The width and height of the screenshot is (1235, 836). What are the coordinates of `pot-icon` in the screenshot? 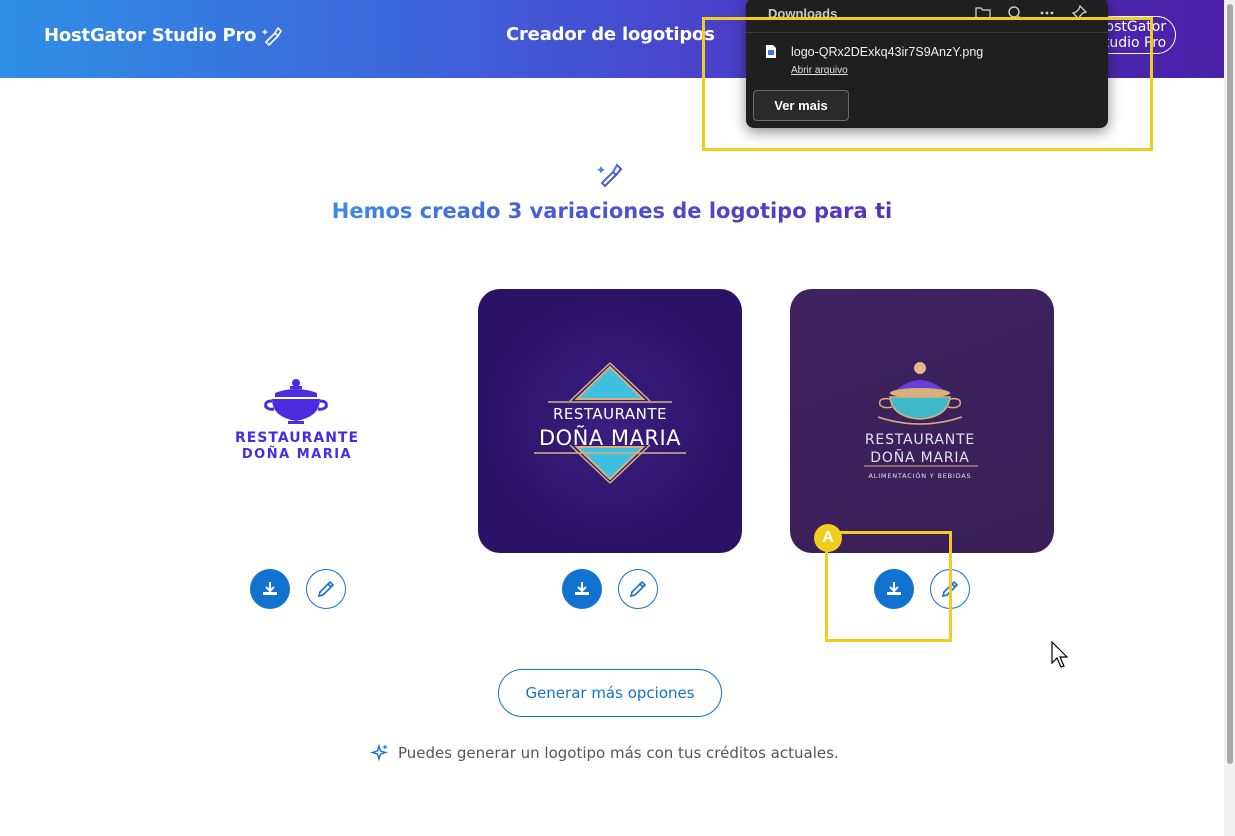 It's located at (296, 401).